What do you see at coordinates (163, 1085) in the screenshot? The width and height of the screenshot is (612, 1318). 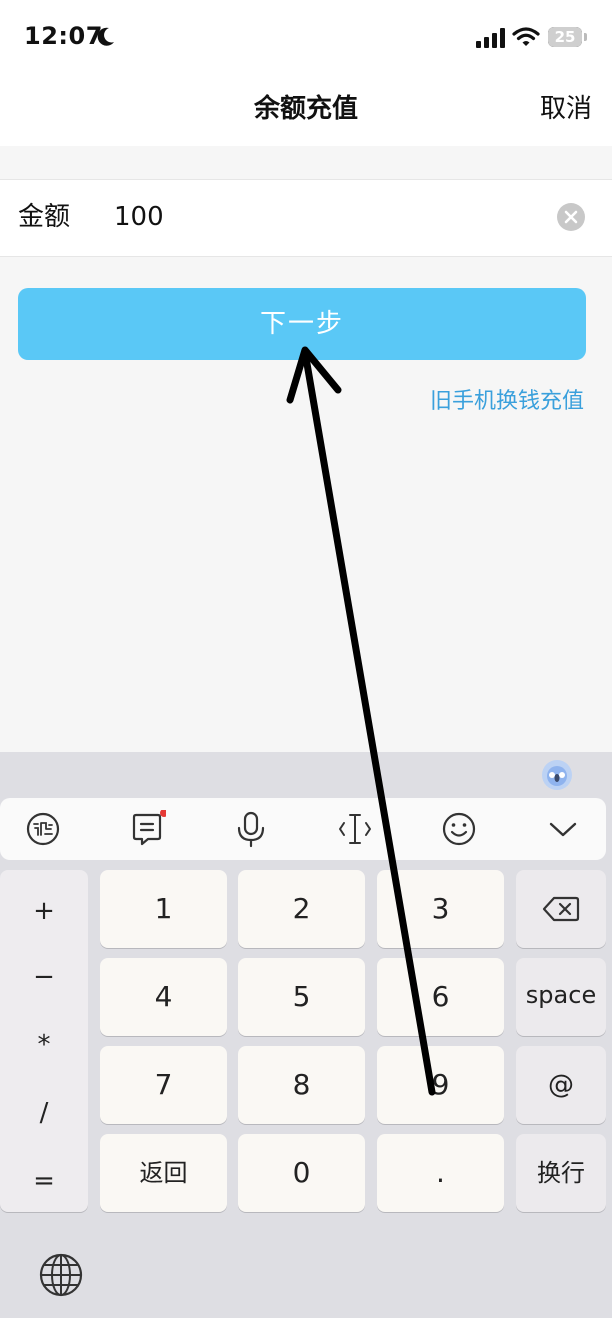 I see `key-7: 7` at bounding box center [163, 1085].